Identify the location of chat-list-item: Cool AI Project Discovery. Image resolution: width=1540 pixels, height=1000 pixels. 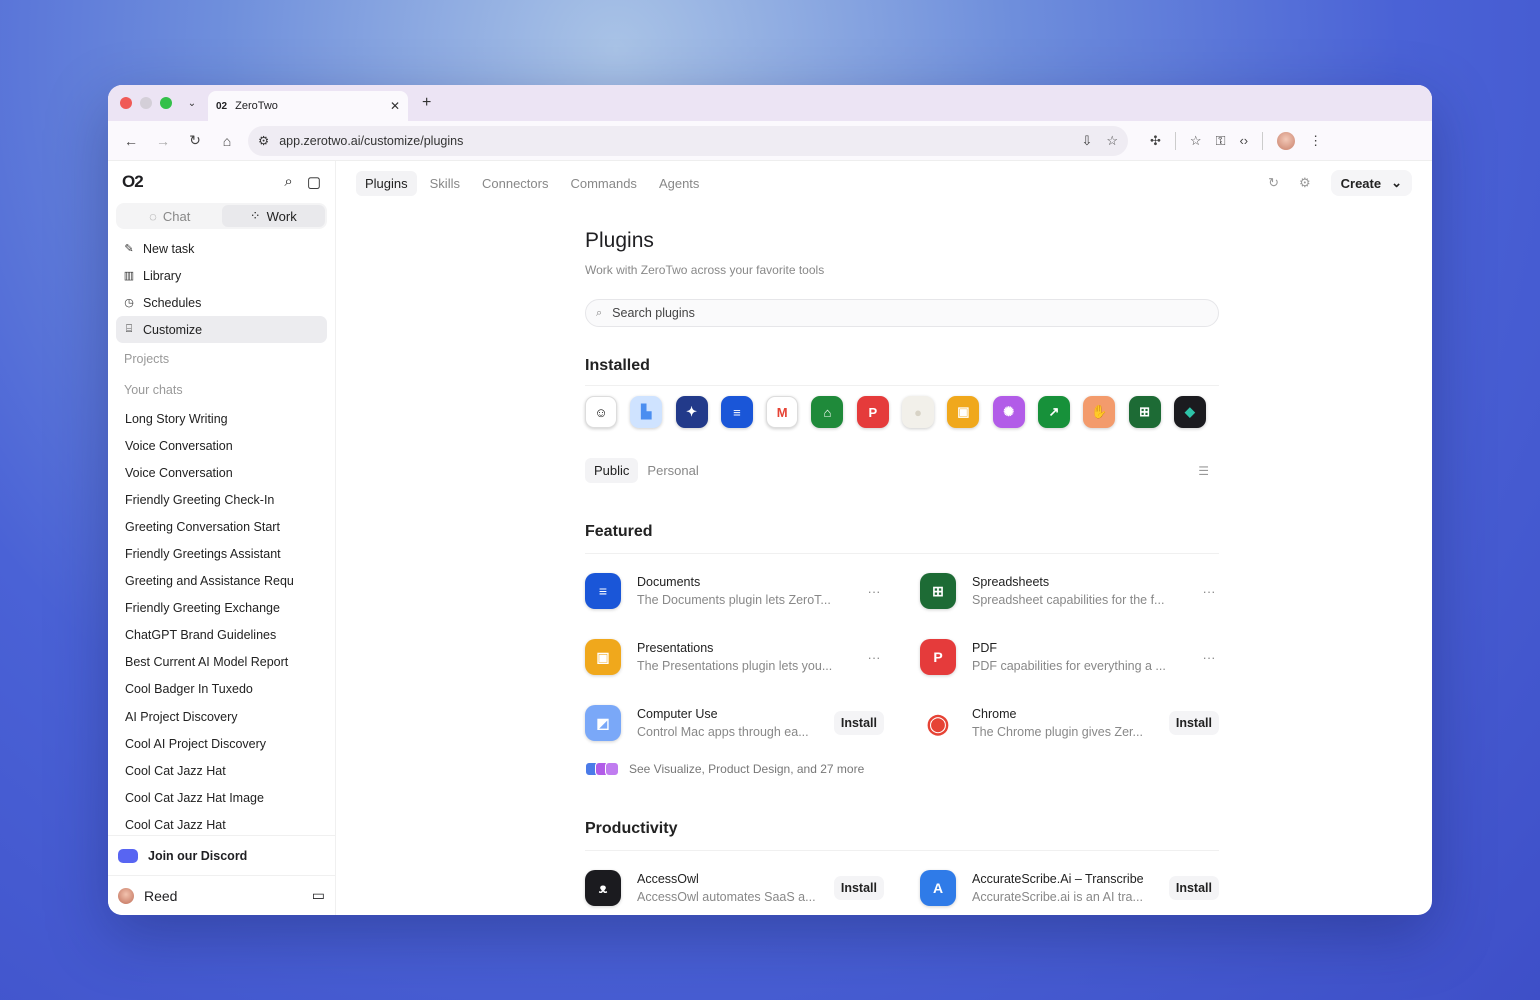
(221, 743).